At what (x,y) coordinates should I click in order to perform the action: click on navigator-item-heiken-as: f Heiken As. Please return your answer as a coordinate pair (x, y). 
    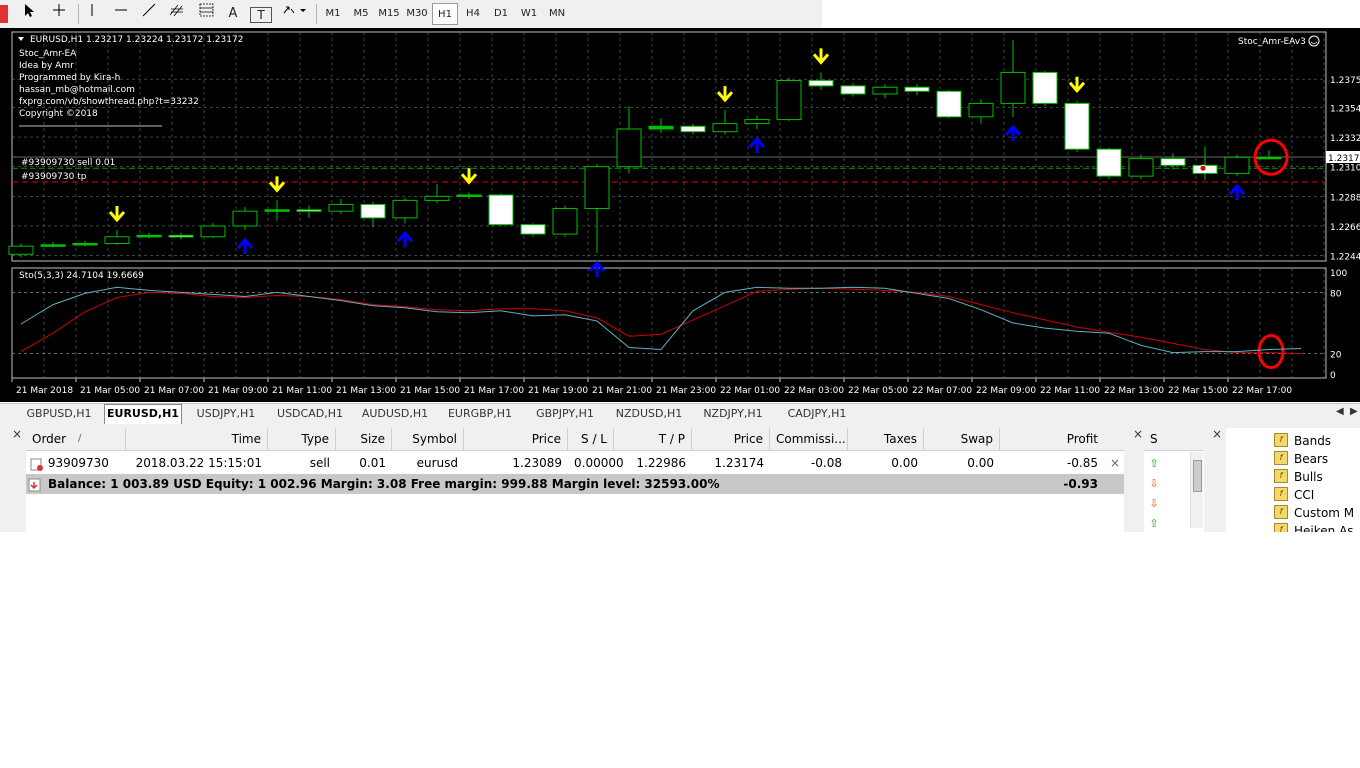
    Looking at the image, I should click on (1313, 527).